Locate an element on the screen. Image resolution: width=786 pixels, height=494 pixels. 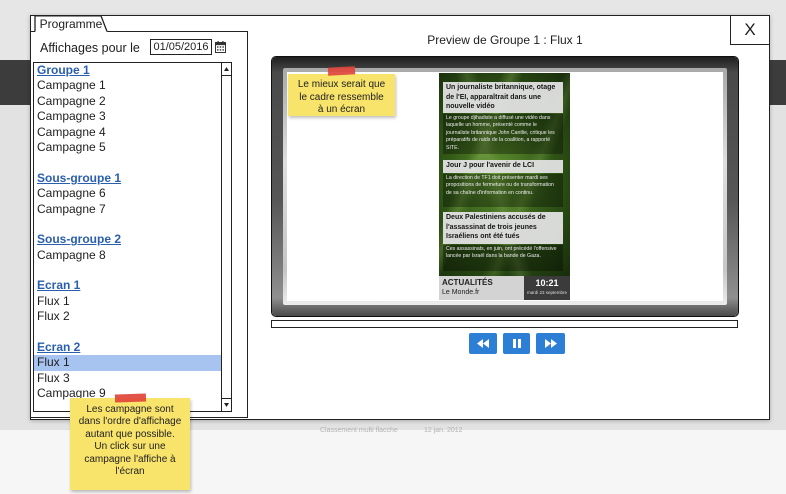
scroll-up-icon is located at coordinates (226, 69).